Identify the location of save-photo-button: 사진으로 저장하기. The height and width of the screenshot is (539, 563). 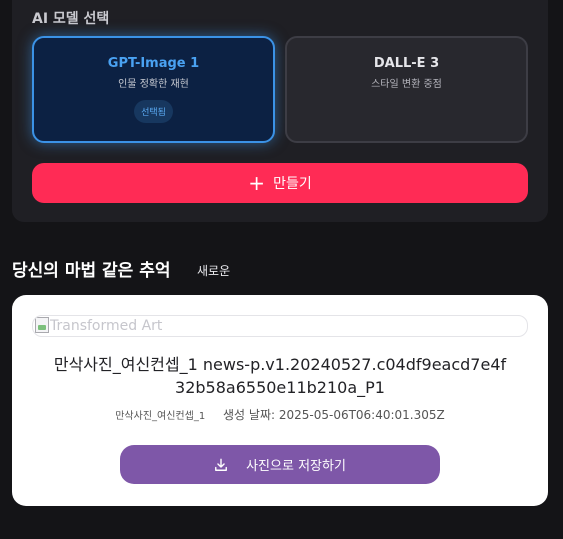
(280, 464).